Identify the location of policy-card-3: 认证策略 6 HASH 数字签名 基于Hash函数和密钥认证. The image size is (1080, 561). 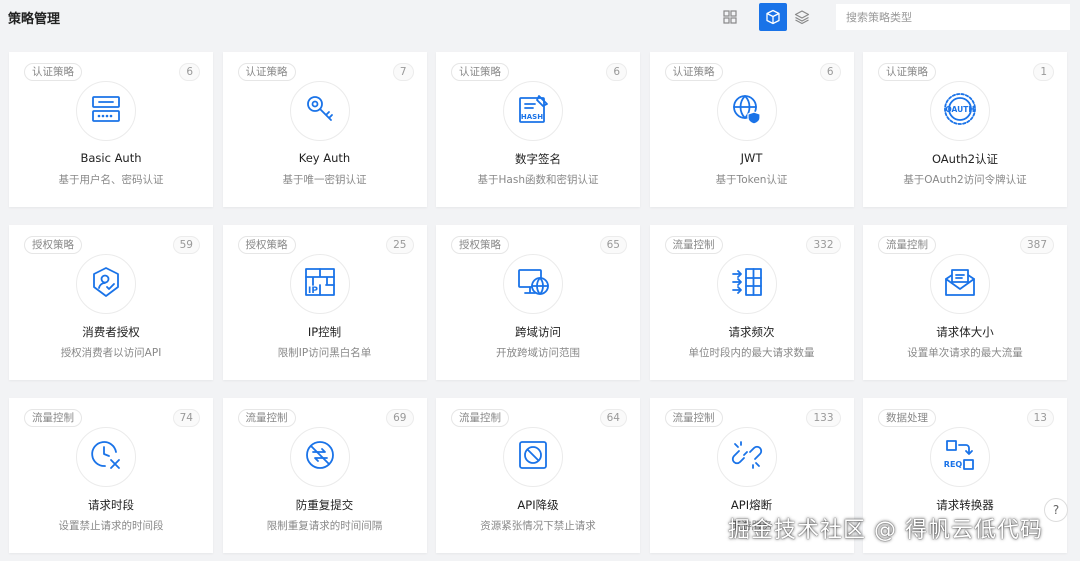
(538, 129).